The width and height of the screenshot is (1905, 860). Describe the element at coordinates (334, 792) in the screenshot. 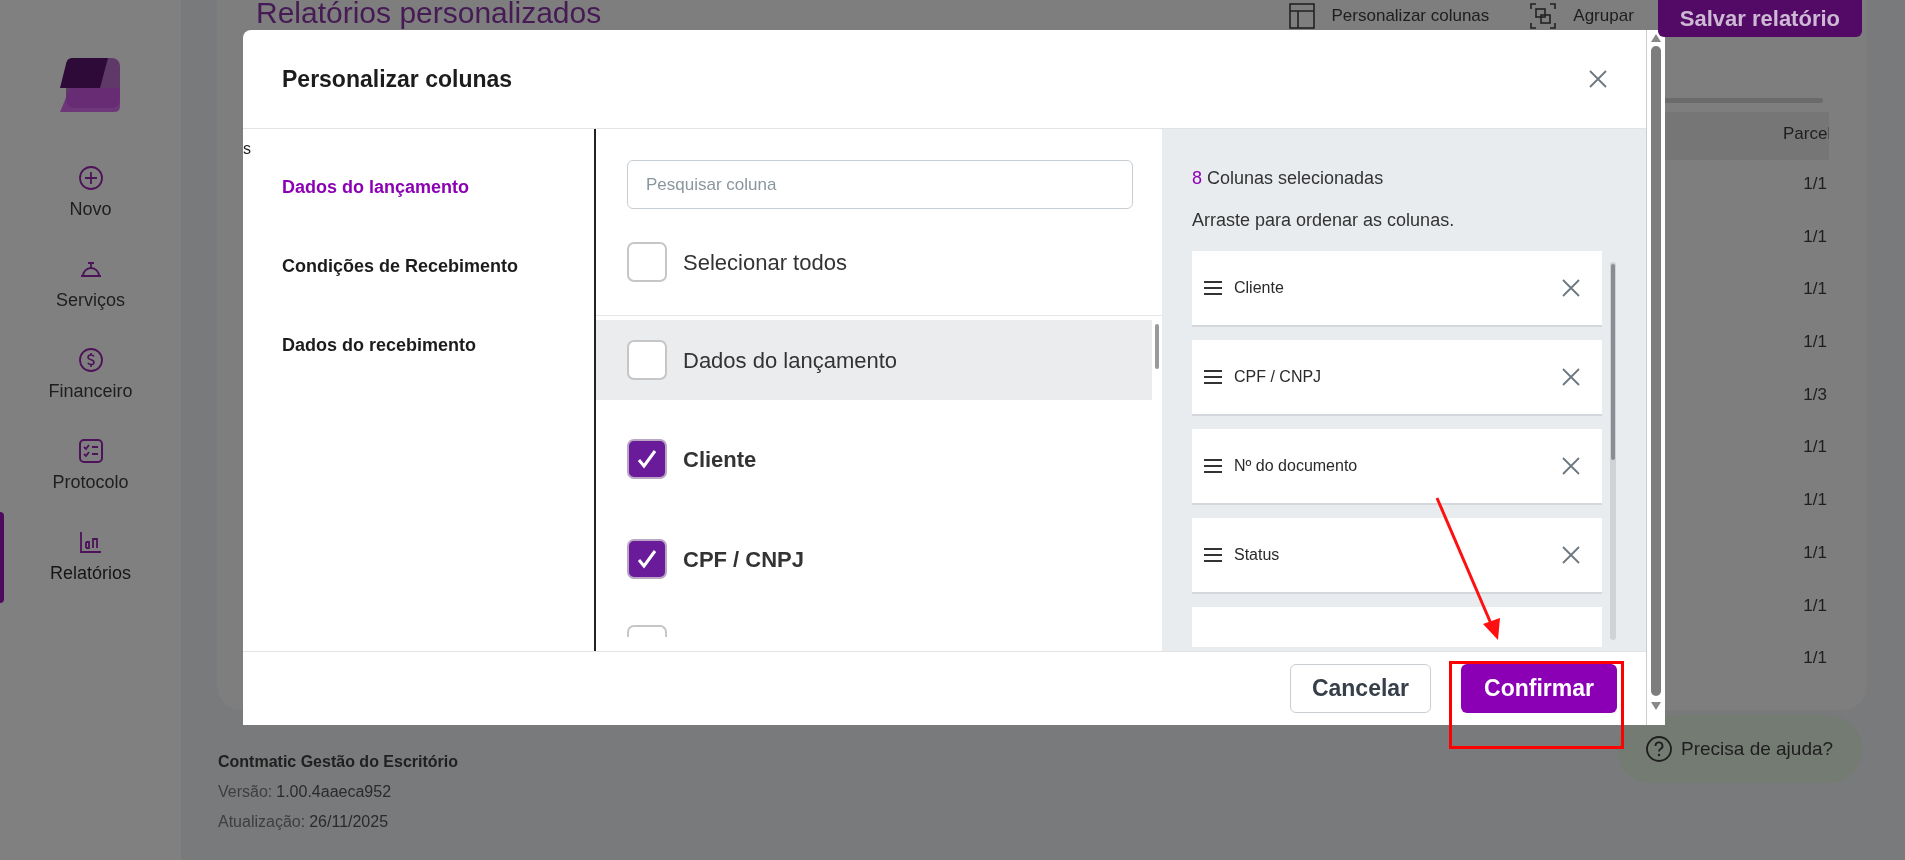

I see `version-value: 1.00.4aaeca952` at that location.